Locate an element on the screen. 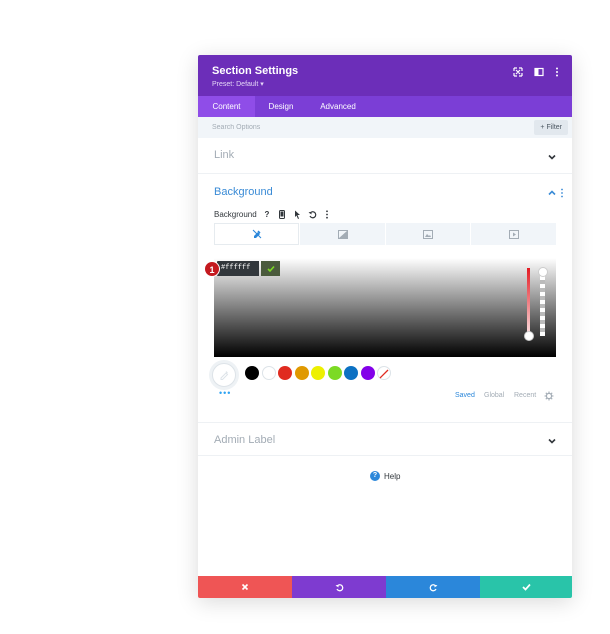 This screenshot has width=610, height=634. background-toggle: Background is located at coordinates (385, 187).